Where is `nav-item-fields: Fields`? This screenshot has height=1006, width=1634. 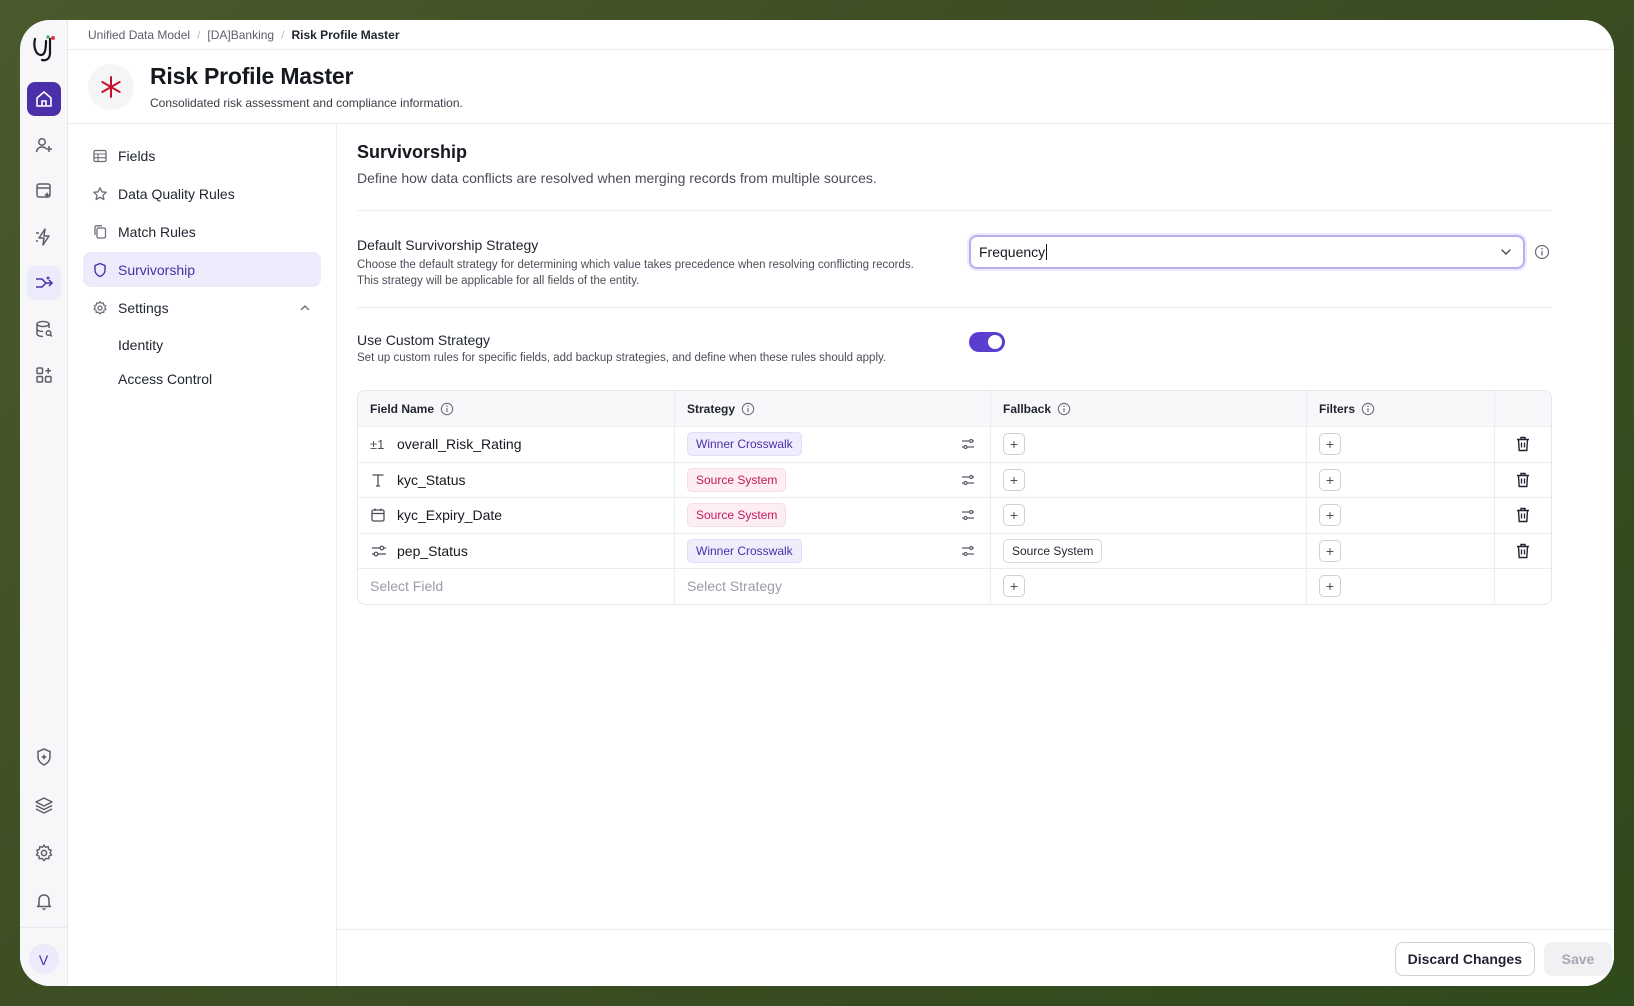
nav-item-fields: Fields is located at coordinates (202, 155).